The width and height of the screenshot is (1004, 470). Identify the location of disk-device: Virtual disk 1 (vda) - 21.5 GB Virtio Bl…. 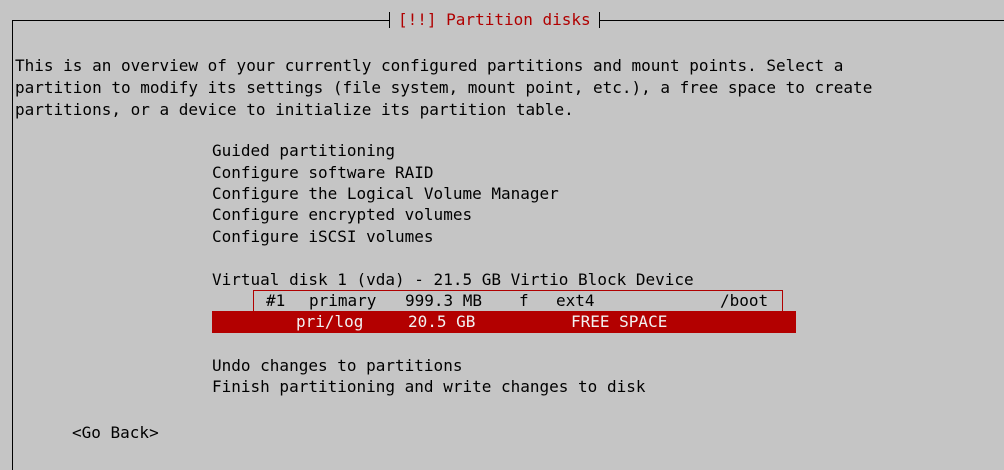
(453, 280).